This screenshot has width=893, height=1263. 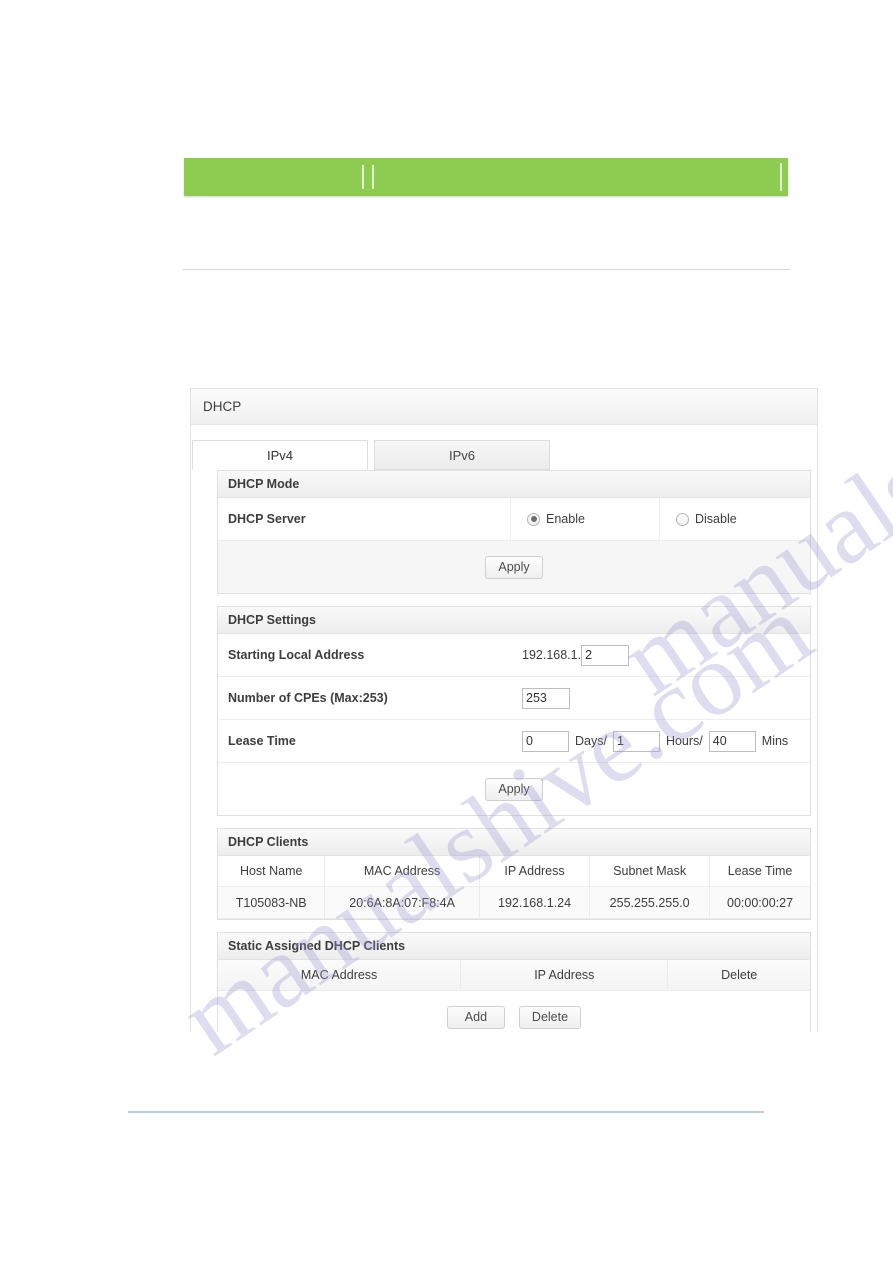 I want to click on column-host-name: Host Name, so click(x=272, y=871).